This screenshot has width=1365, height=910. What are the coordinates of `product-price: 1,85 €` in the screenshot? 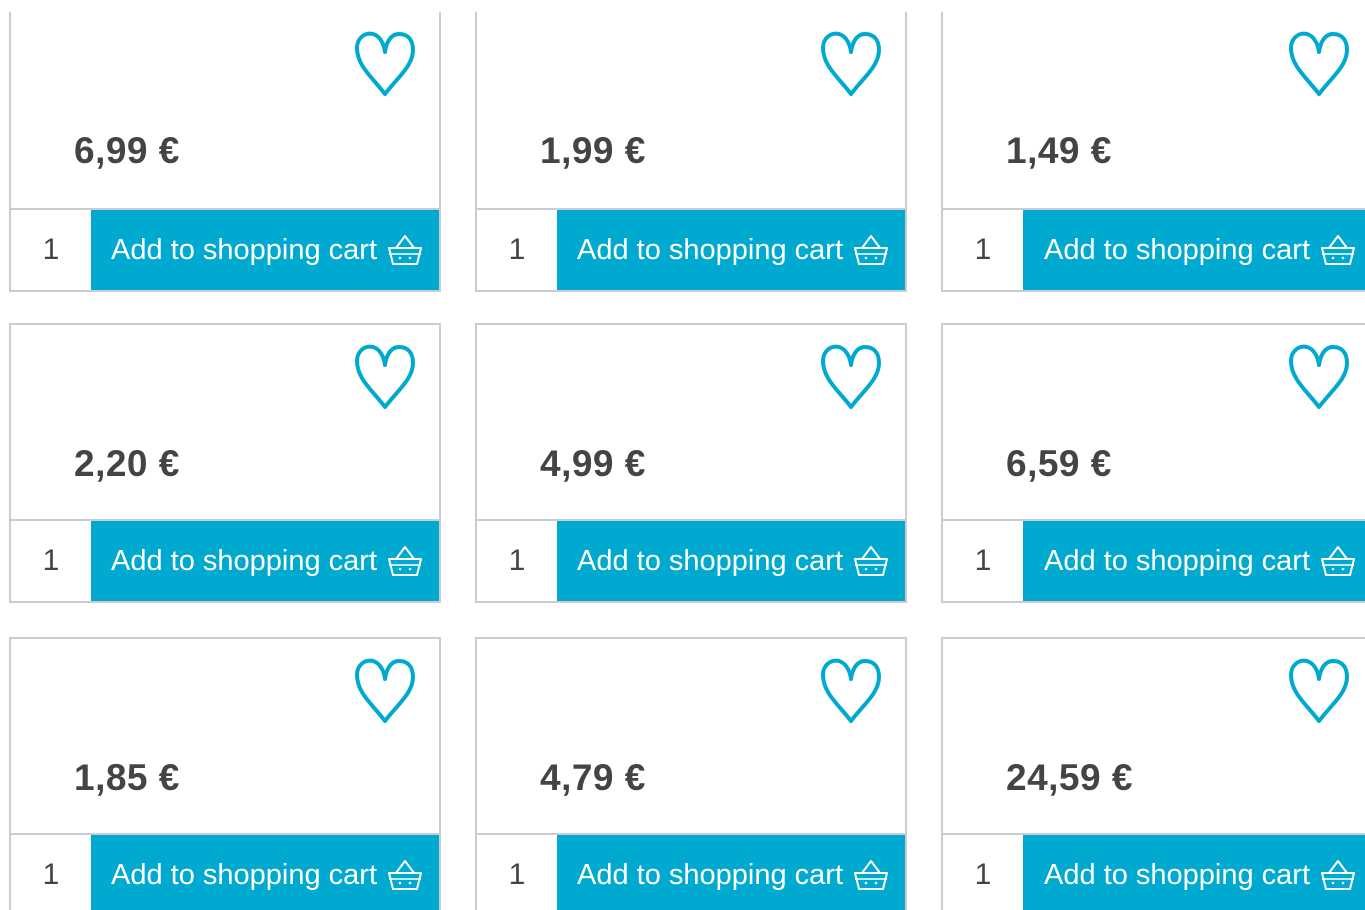 It's located at (127, 777).